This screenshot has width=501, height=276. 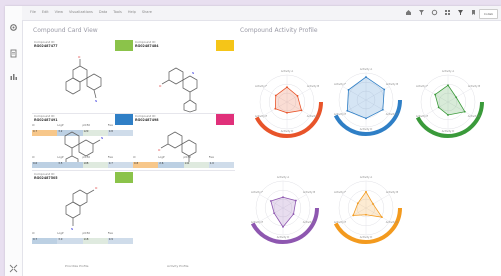 I want to click on menu-item: Share, so click(x=147, y=12).